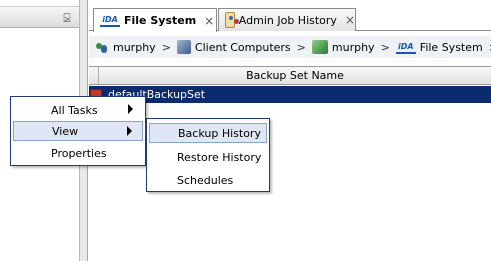  Describe the element at coordinates (219, 133) in the screenshot. I see `menu-item-label: Backup History` at that location.